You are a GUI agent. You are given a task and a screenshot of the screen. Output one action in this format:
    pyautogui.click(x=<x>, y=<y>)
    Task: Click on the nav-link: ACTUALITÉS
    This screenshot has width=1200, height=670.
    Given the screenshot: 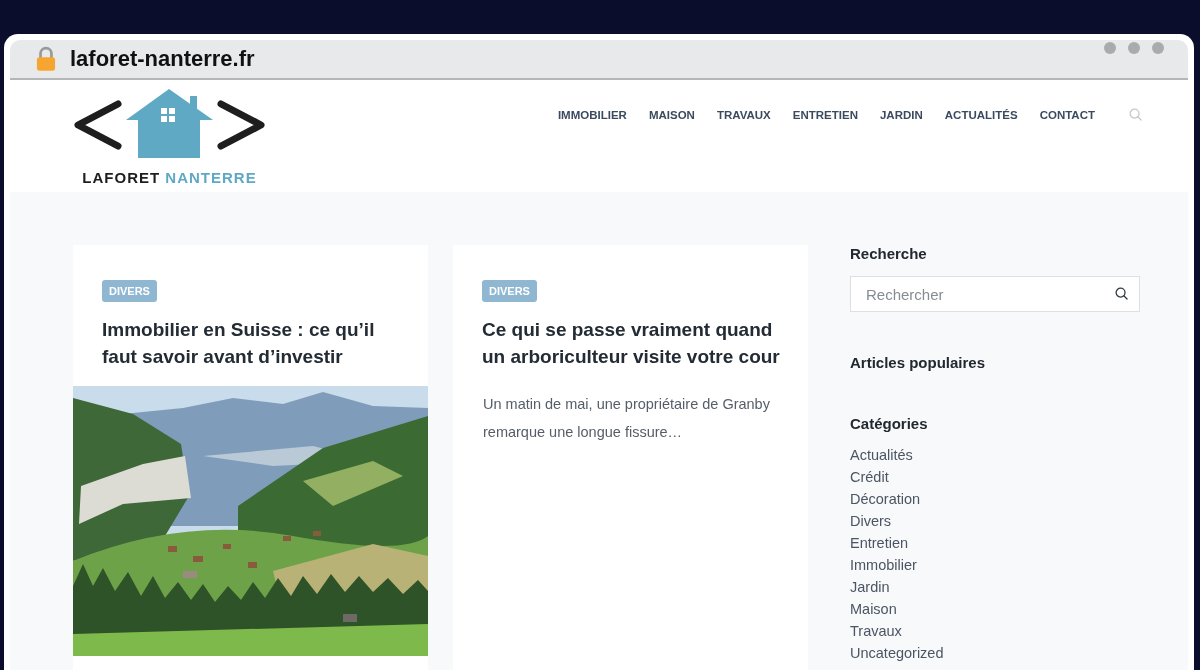 What is the action you would take?
    pyautogui.click(x=981, y=114)
    